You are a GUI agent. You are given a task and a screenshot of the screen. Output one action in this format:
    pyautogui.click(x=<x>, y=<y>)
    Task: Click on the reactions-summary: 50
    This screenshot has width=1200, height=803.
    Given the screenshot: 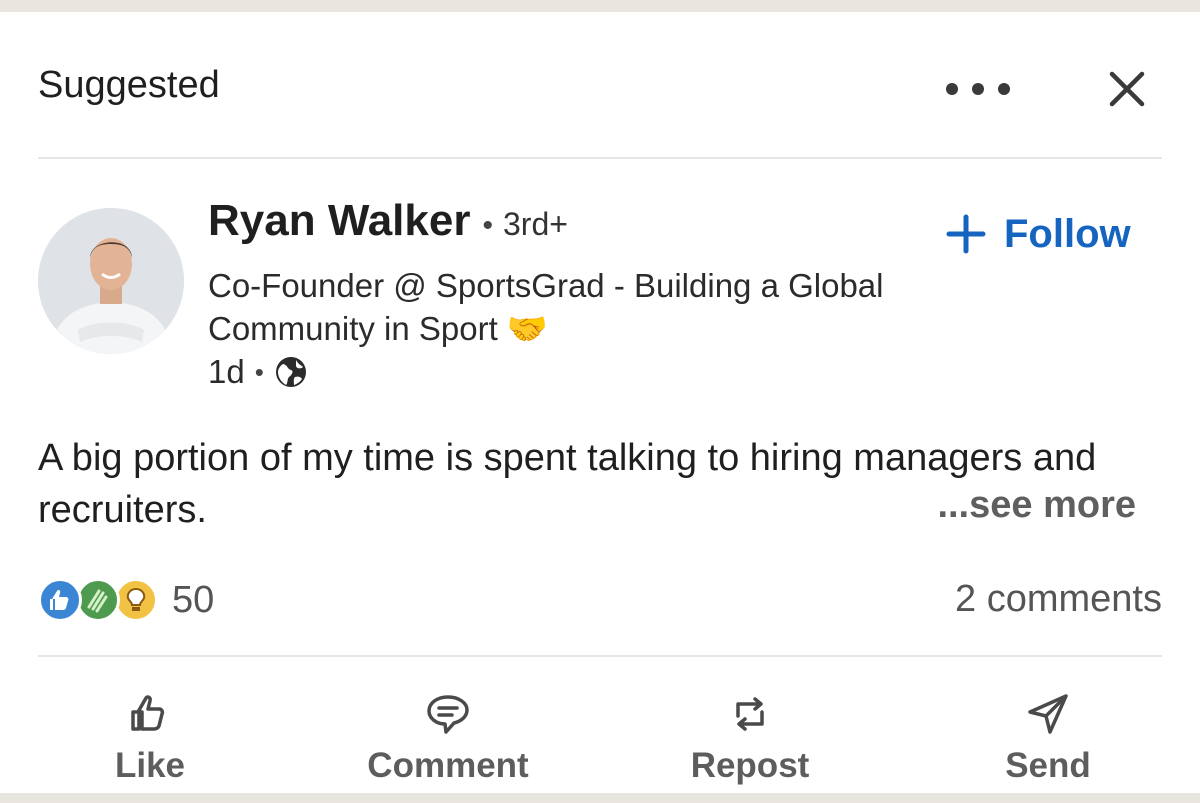 What is the action you would take?
    pyautogui.click(x=126, y=600)
    